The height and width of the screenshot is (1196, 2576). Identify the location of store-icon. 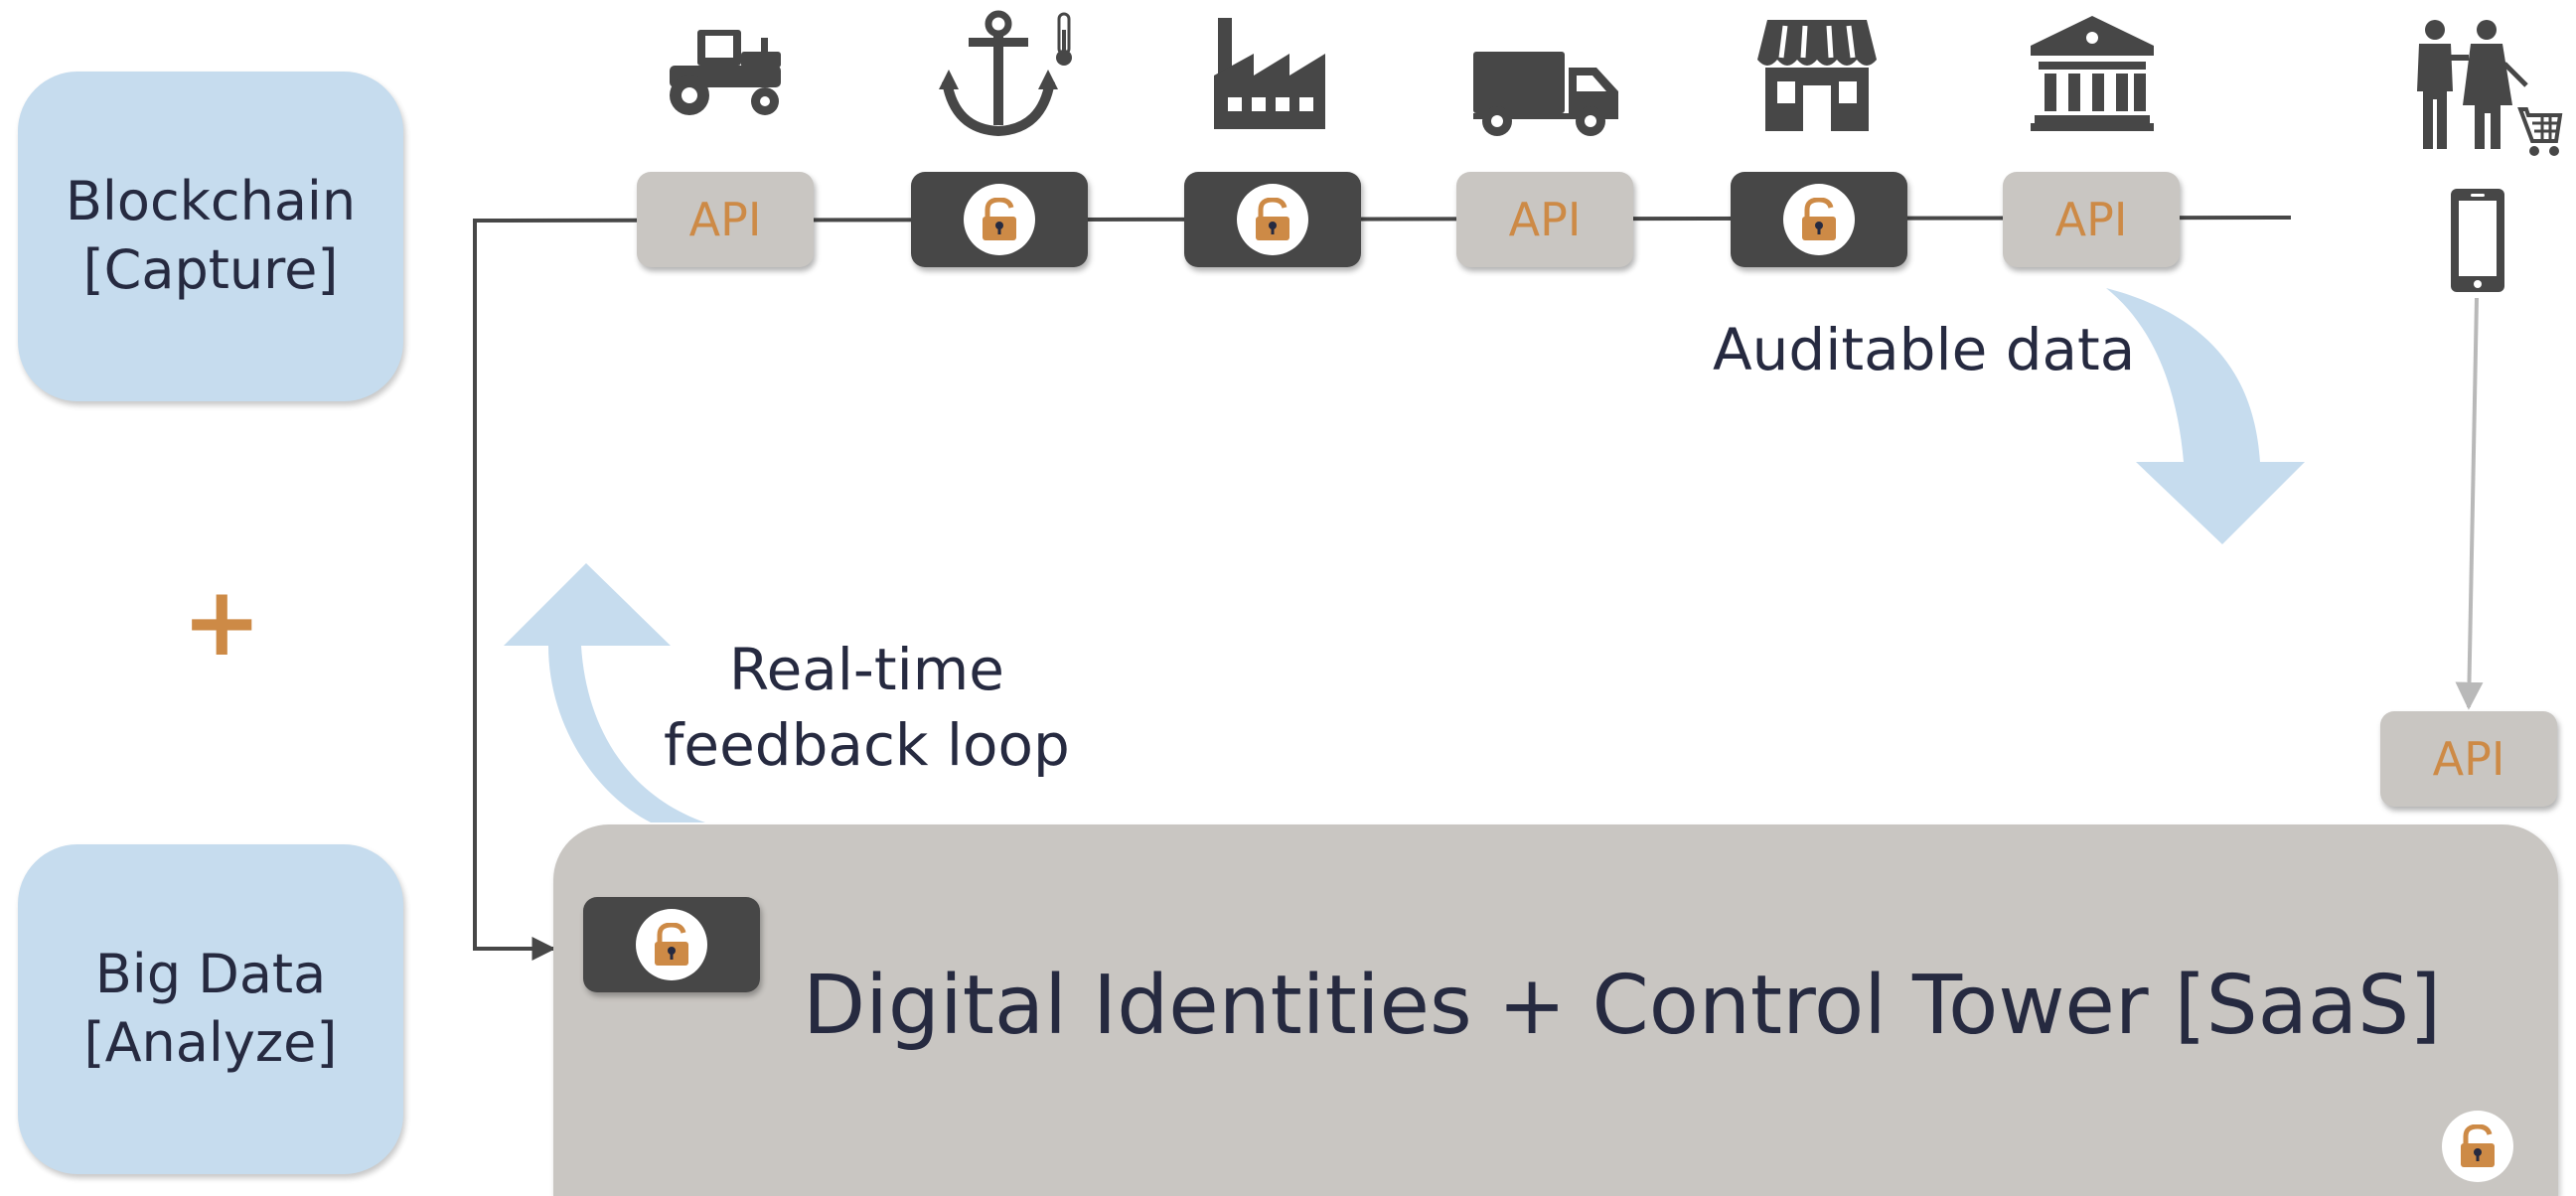
(1817, 75).